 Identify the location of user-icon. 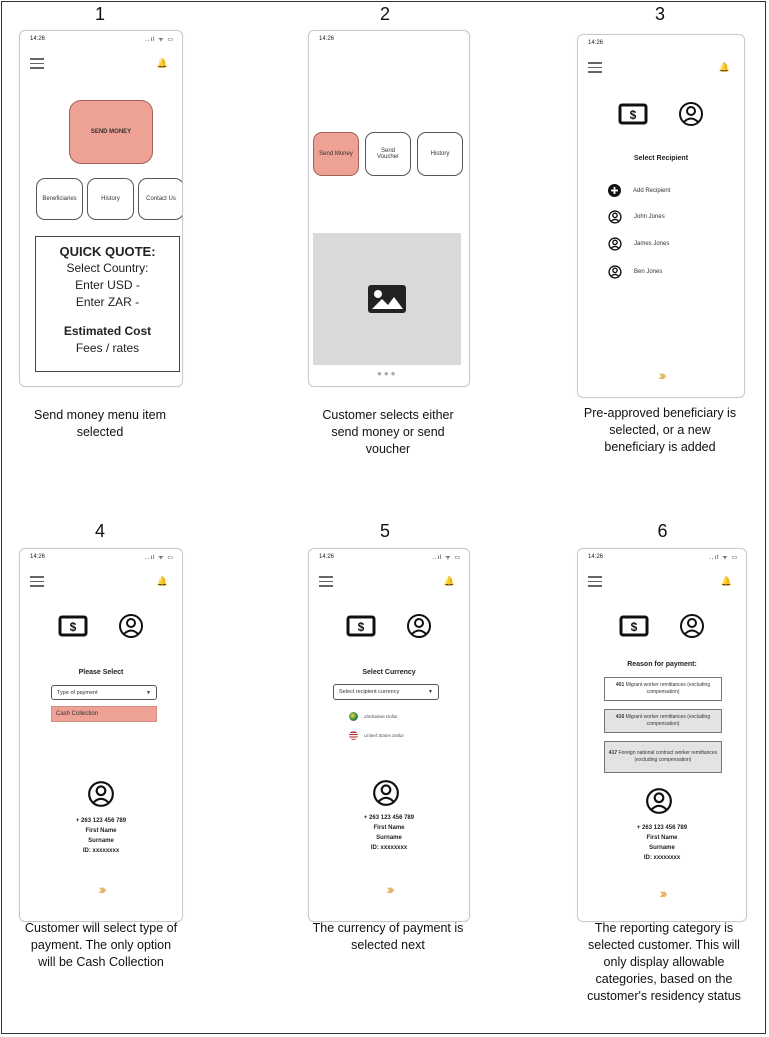
(615, 217).